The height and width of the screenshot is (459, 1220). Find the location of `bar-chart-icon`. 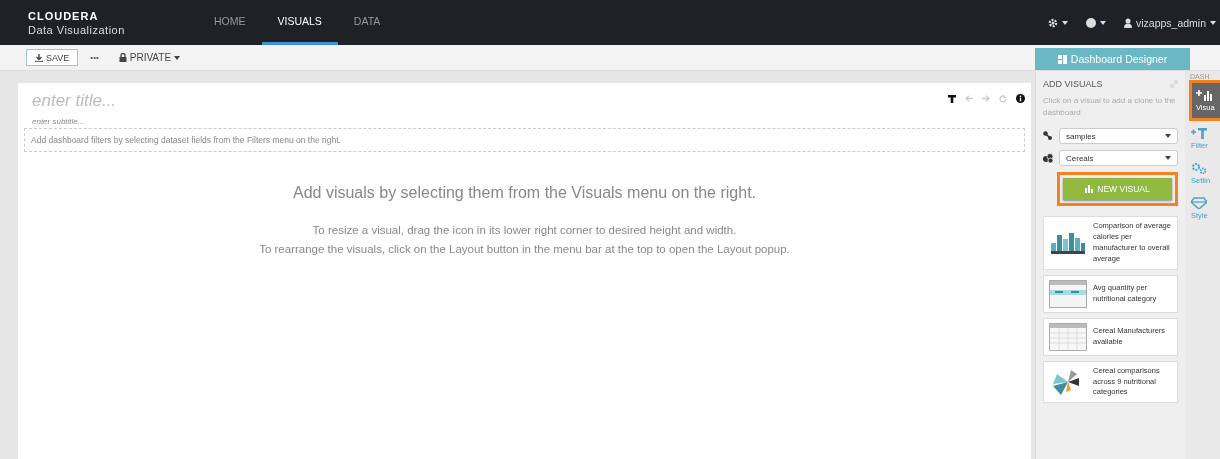

bar-chart-icon is located at coordinates (1090, 189).